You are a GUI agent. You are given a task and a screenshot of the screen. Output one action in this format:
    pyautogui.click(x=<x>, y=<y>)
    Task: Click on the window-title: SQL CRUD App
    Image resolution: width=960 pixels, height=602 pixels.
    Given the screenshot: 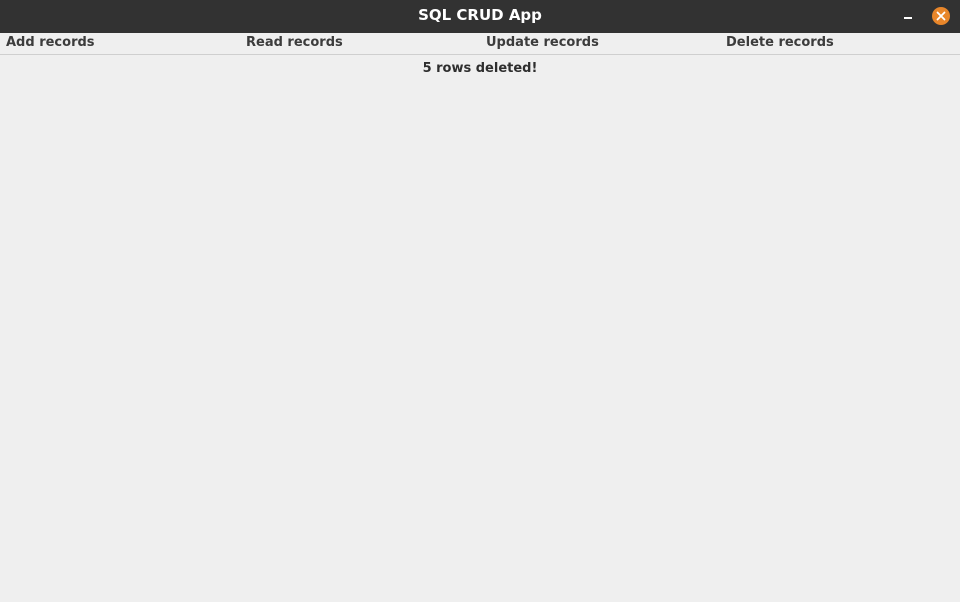 What is the action you would take?
    pyautogui.click(x=480, y=15)
    